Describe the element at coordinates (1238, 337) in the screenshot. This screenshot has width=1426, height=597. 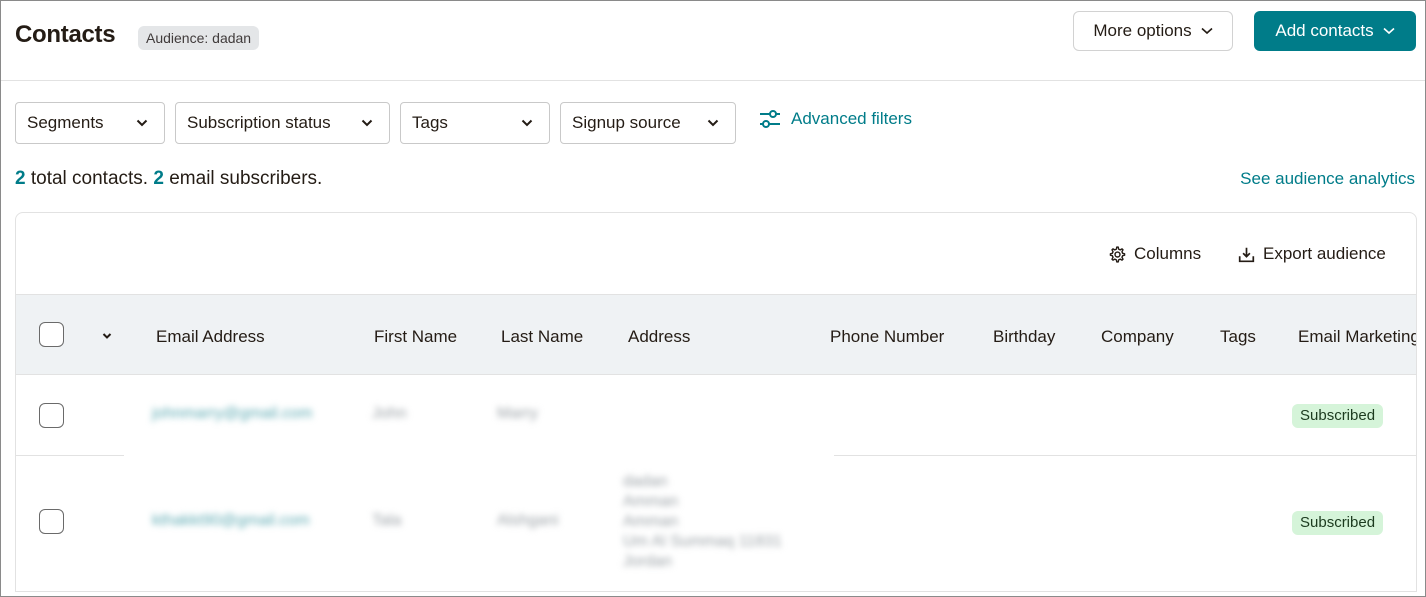
I see `column-header-tags: Tags` at that location.